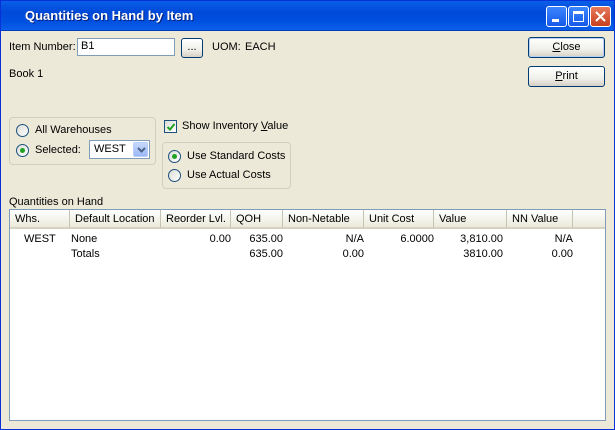 The height and width of the screenshot is (430, 615). Describe the element at coordinates (40, 239) in the screenshot. I see `cell-whs: WEST` at that location.